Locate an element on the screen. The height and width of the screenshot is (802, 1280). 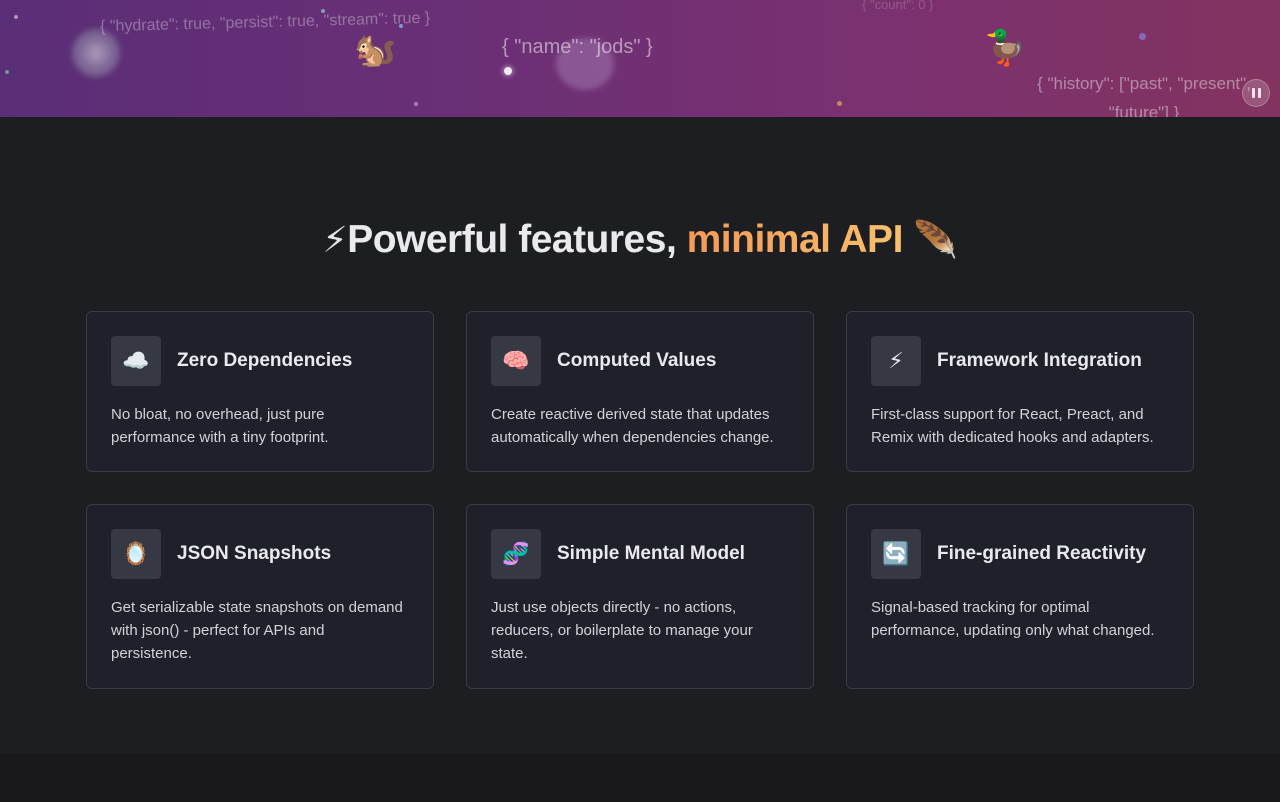
pause-animation-button is located at coordinates (1256, 93).